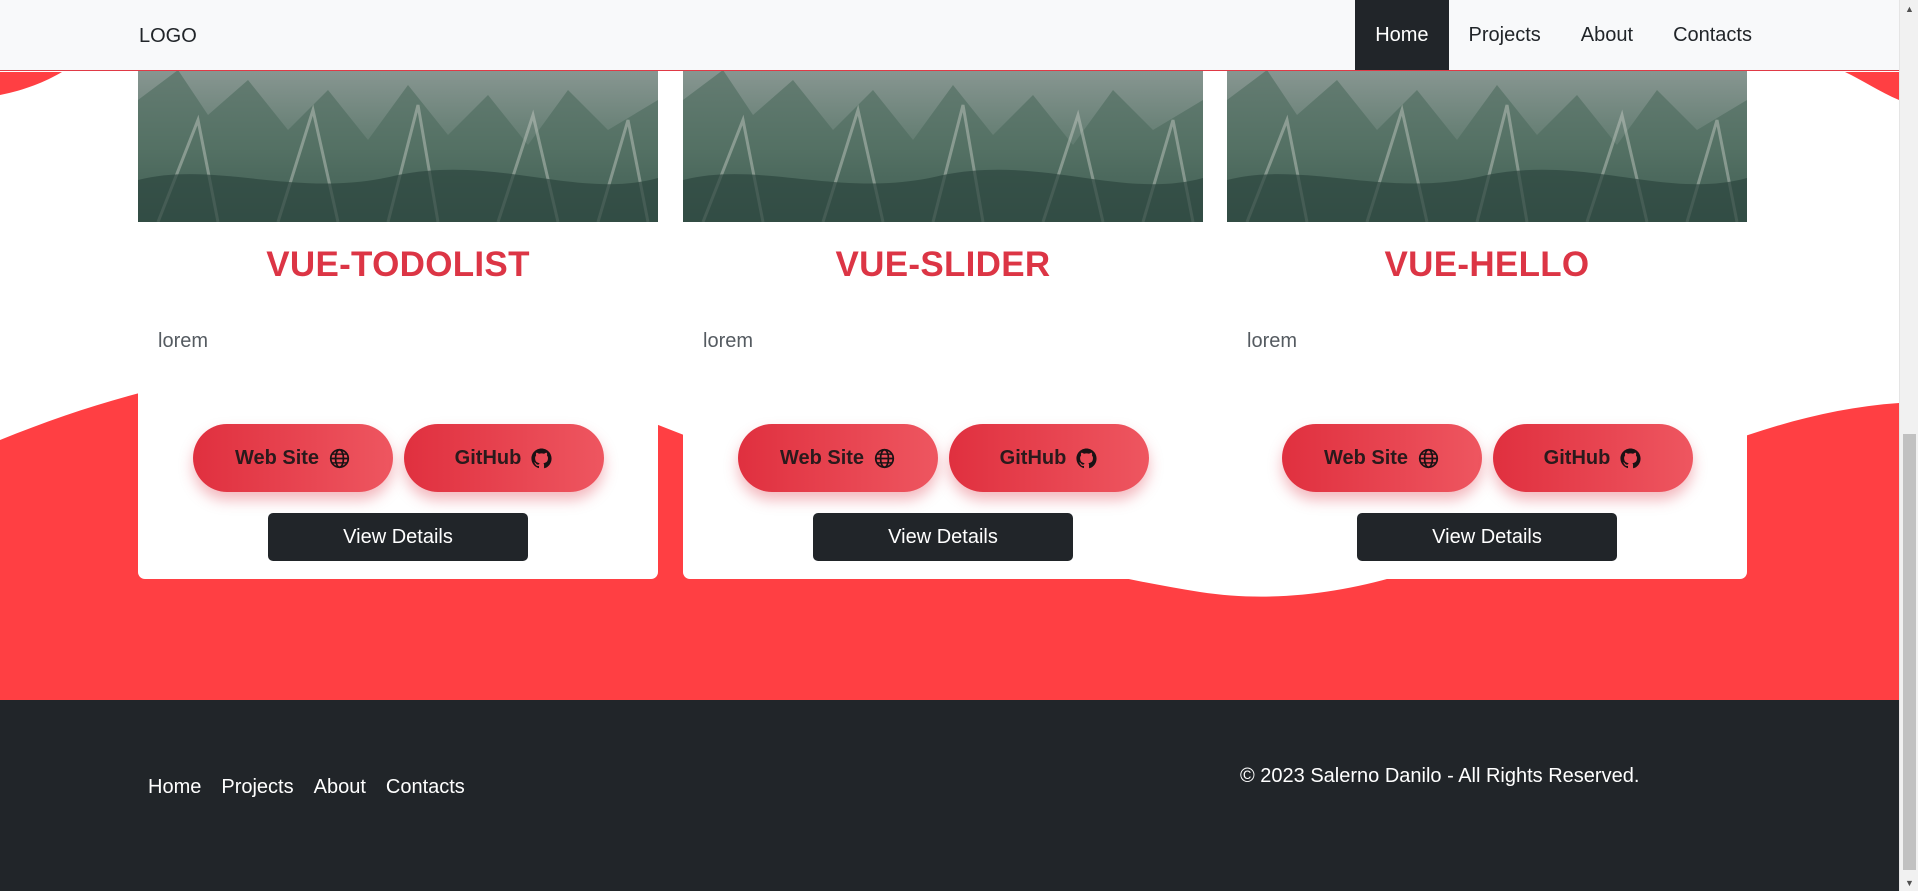  What do you see at coordinates (1487, 264) in the screenshot?
I see `project-title: VUE-HELLO` at bounding box center [1487, 264].